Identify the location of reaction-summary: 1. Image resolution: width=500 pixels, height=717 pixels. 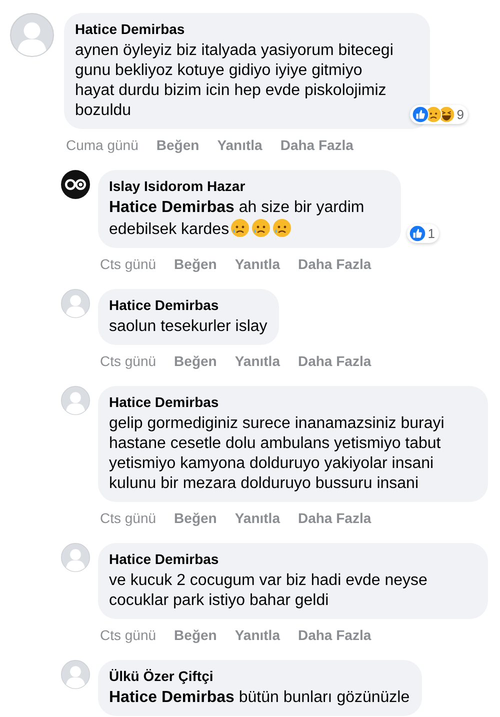
(422, 233).